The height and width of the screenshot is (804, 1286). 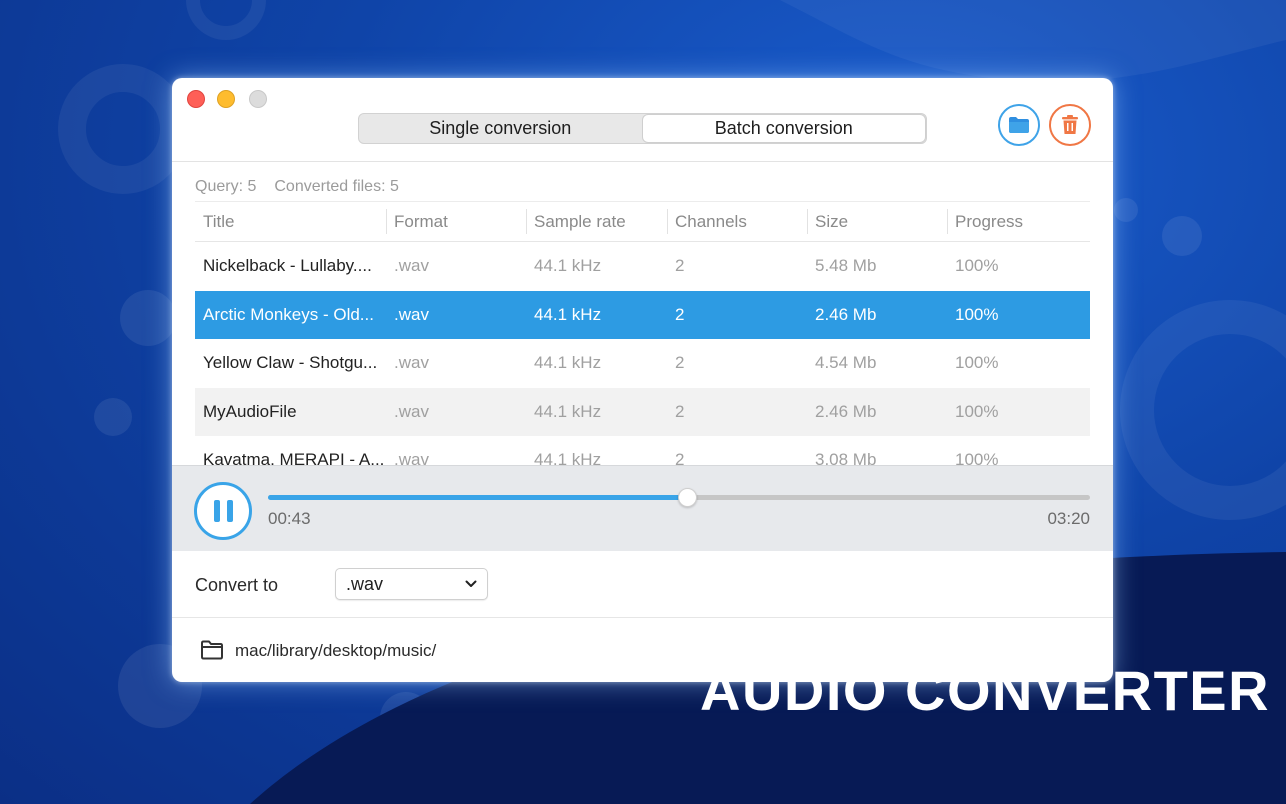 What do you see at coordinates (737, 221) in the screenshot?
I see `column-header-channels: Channels` at bounding box center [737, 221].